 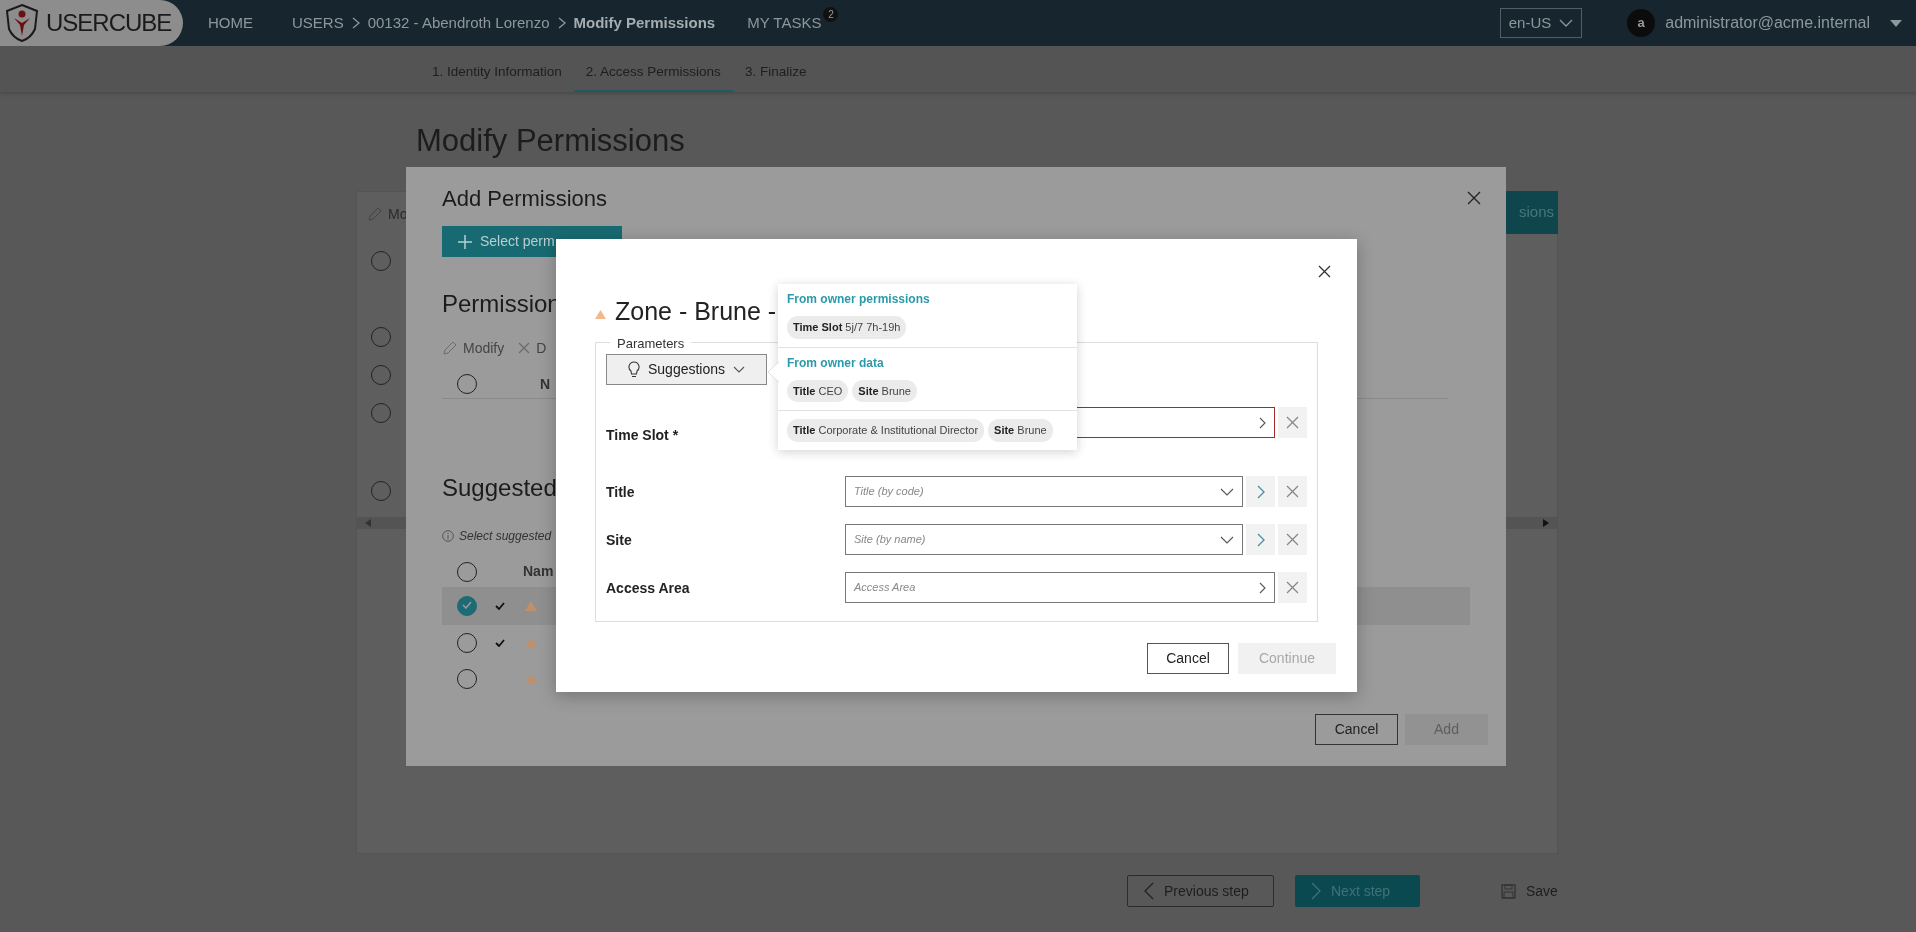 What do you see at coordinates (1767, 23) in the screenshot?
I see `user-email: administrator@acme.internal` at bounding box center [1767, 23].